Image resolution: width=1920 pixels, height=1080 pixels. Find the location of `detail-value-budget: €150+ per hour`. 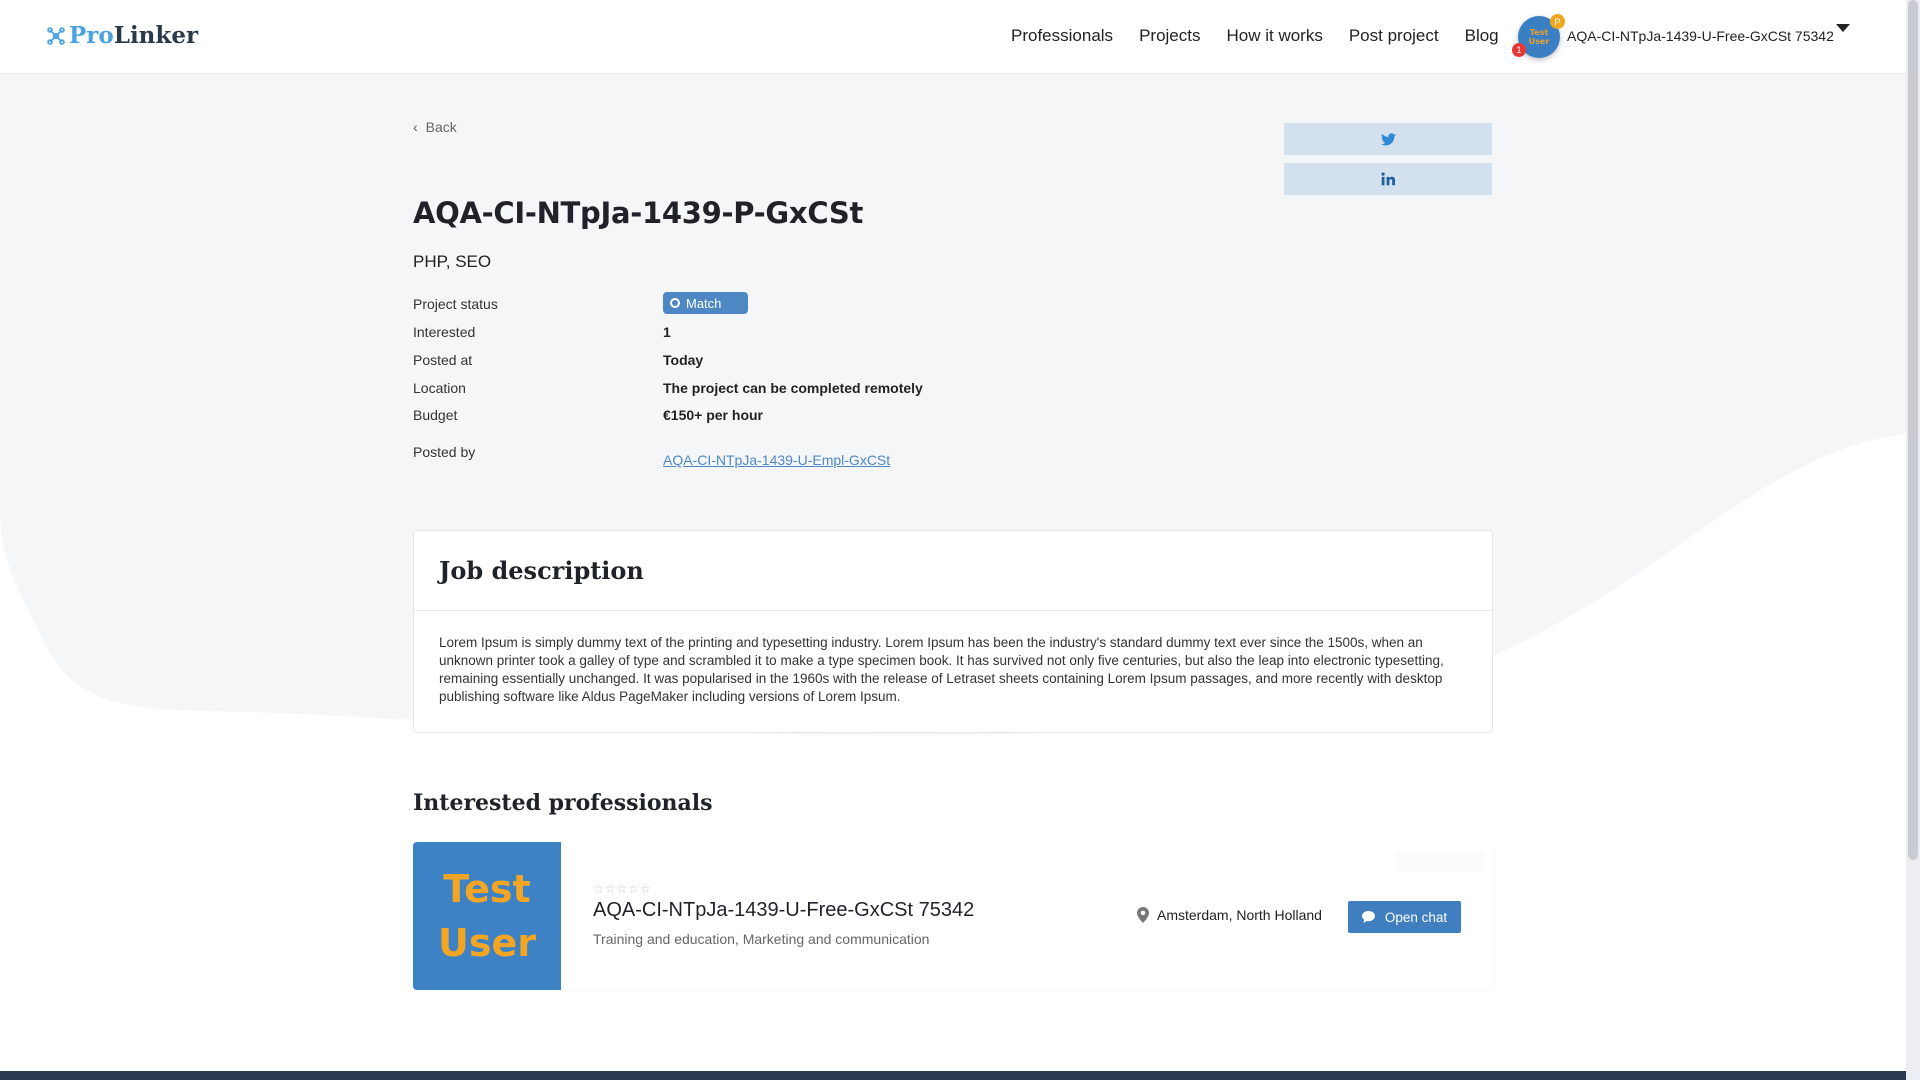

detail-value-budget: €150+ per hour is located at coordinates (713, 415).